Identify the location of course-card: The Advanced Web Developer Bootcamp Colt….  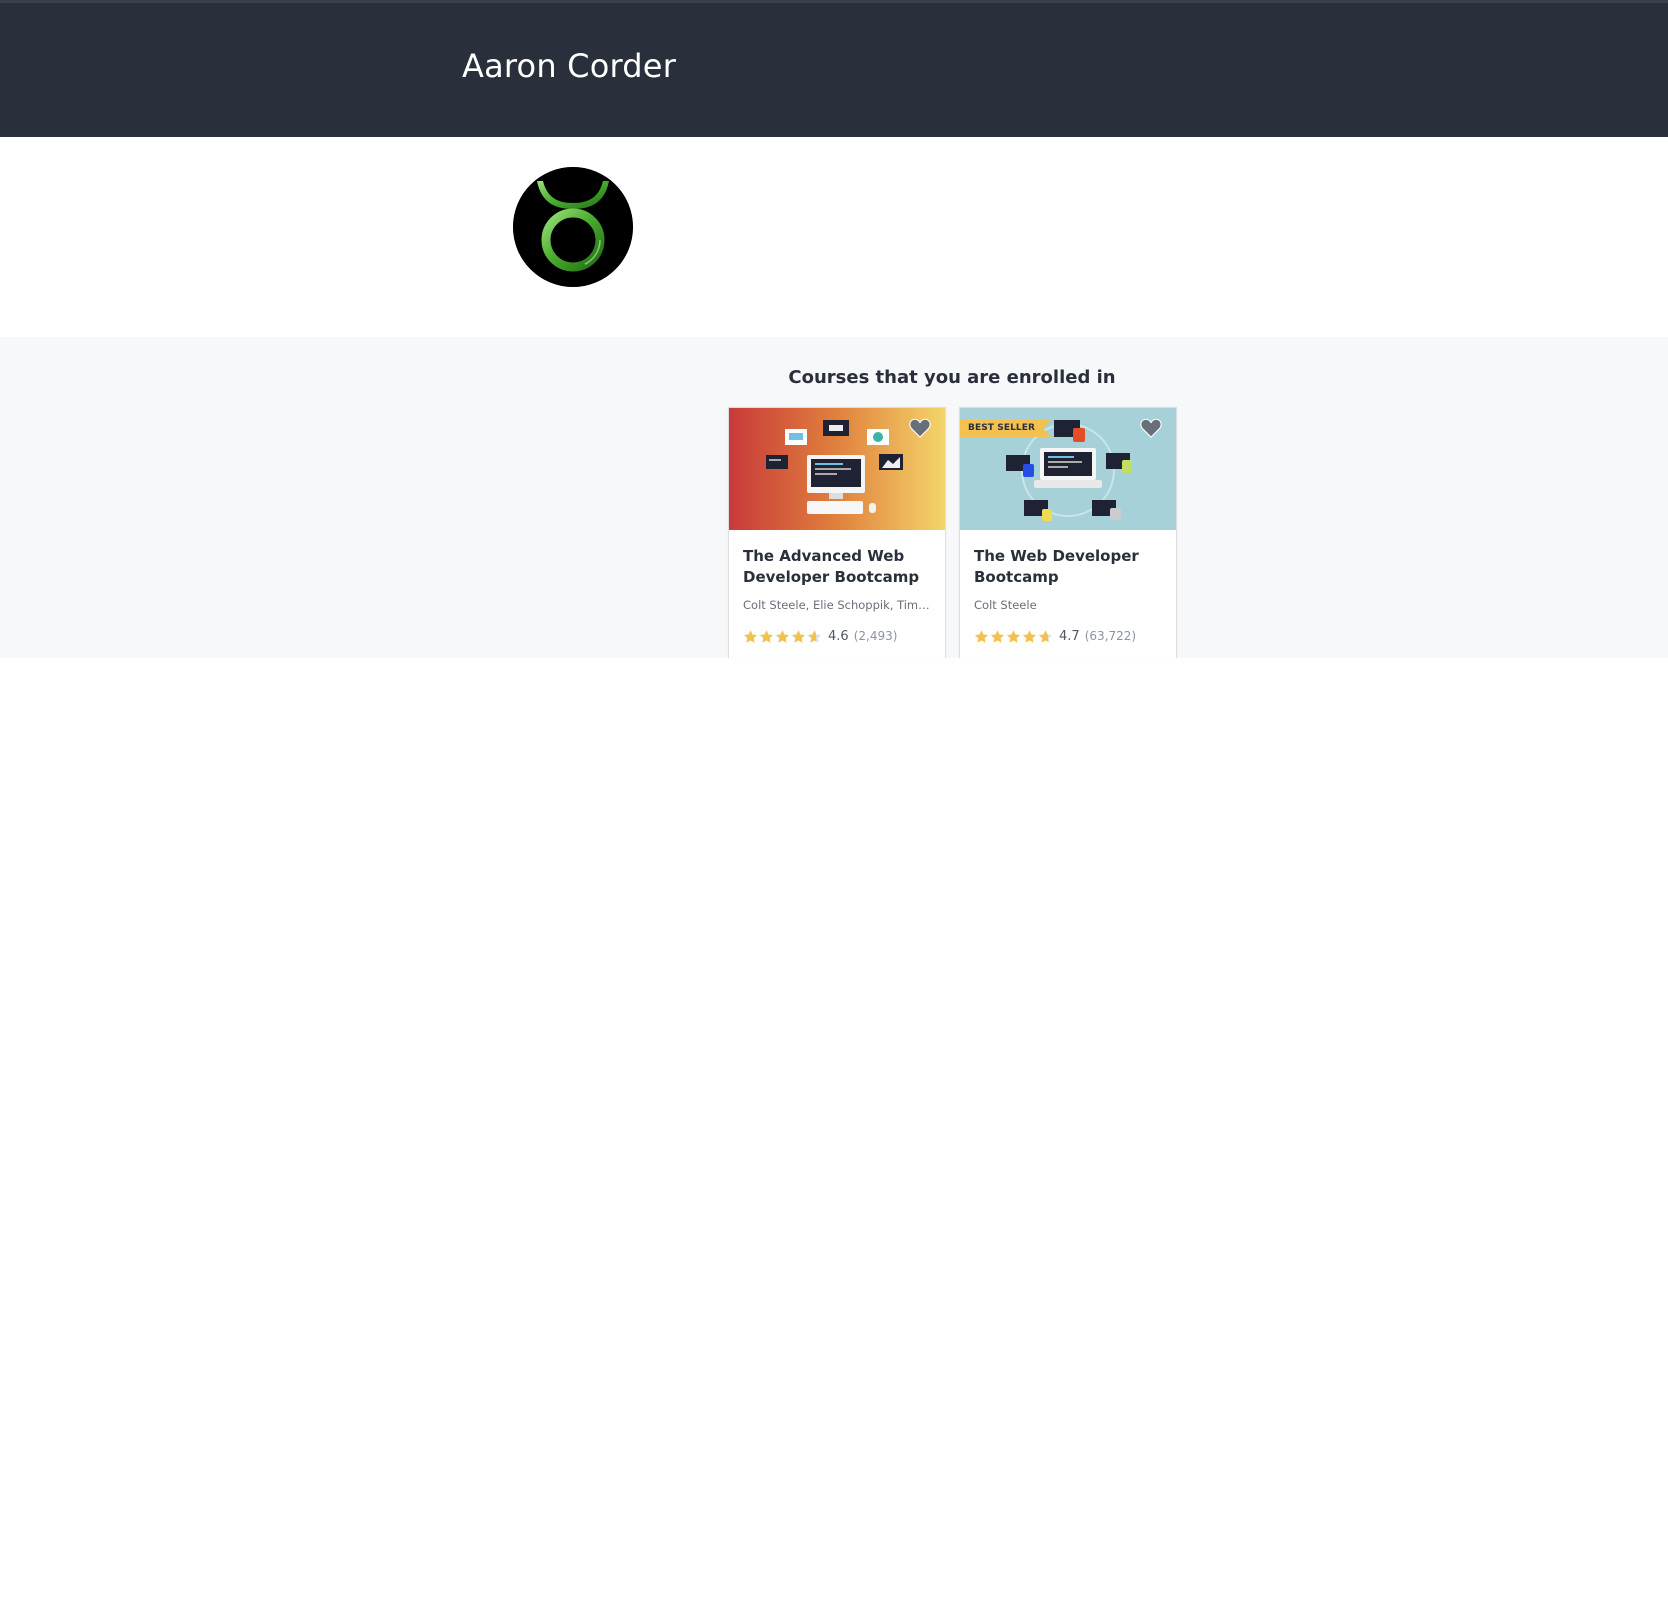
(837, 532).